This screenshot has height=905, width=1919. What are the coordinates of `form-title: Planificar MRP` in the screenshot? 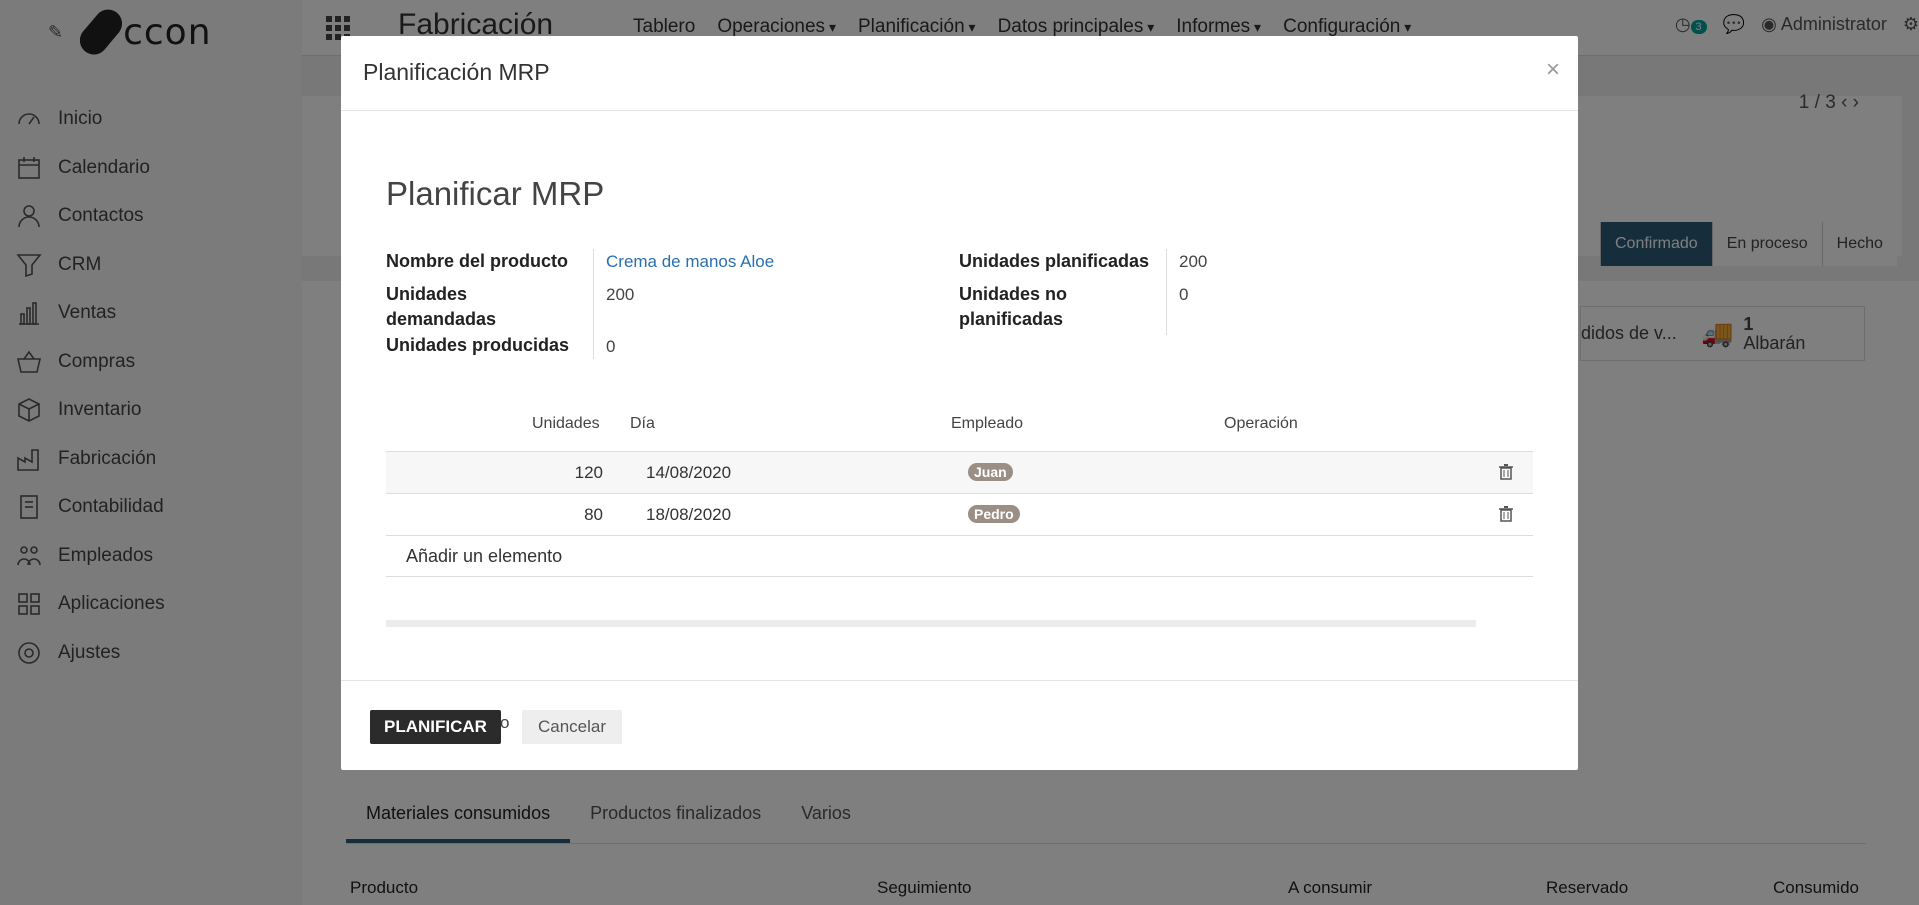 It's located at (495, 193).